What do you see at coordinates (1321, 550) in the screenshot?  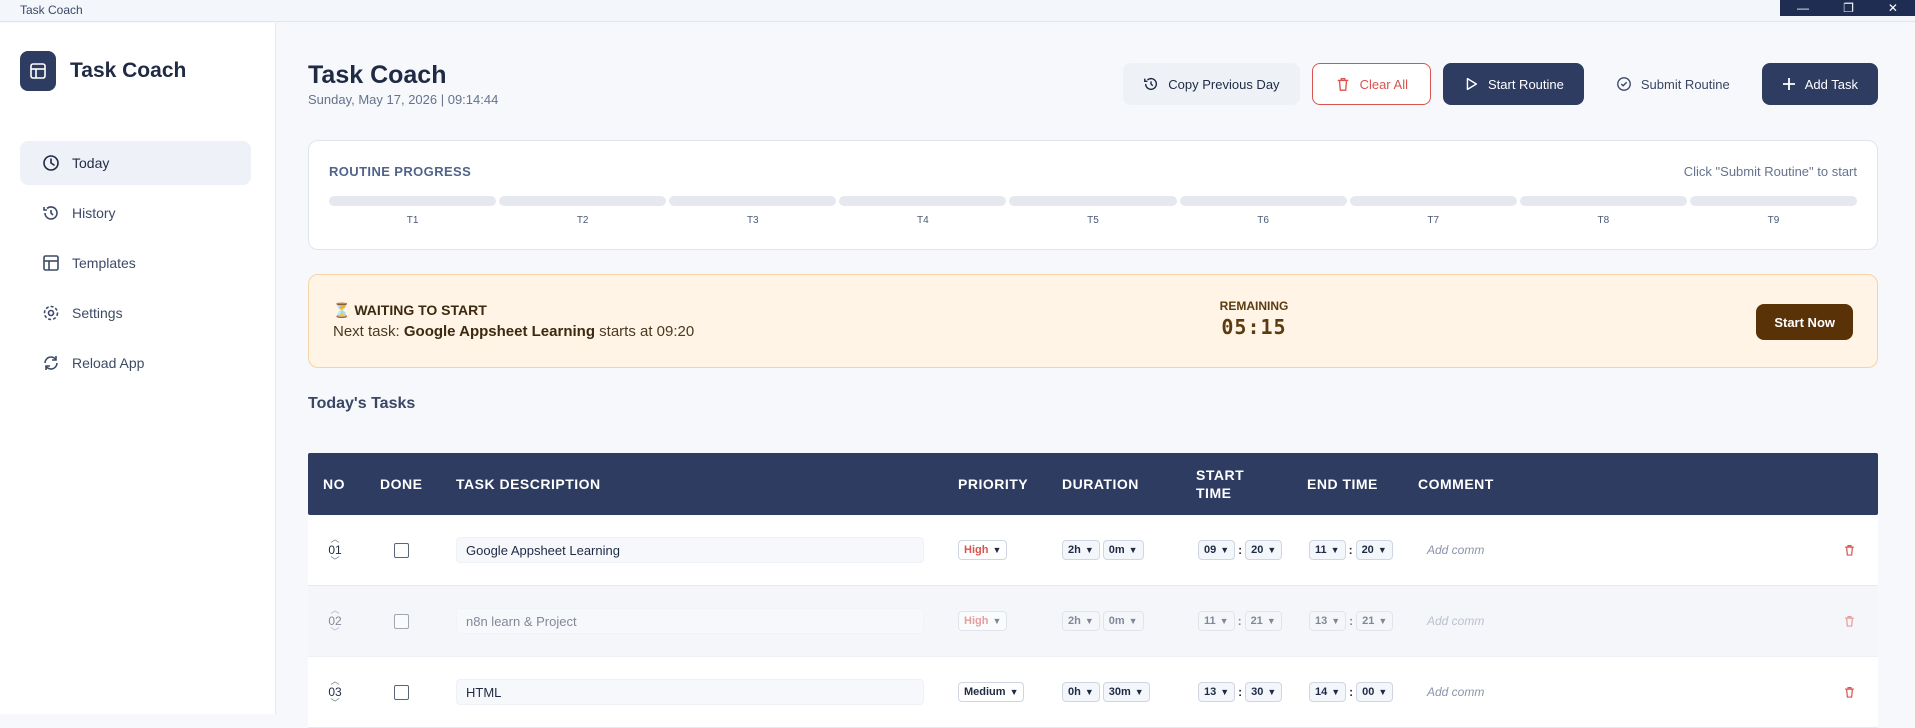 I see `end-hour-value: 11` at bounding box center [1321, 550].